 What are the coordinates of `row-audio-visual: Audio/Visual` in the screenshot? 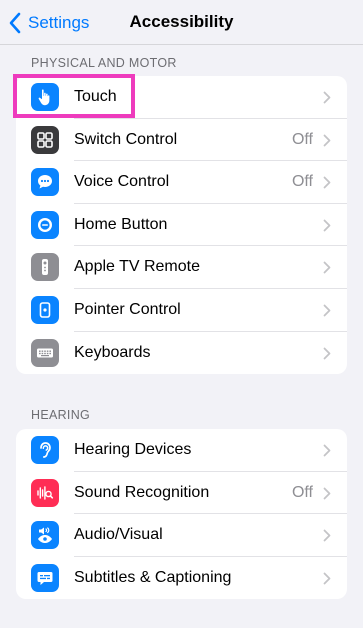 It's located at (181, 535).